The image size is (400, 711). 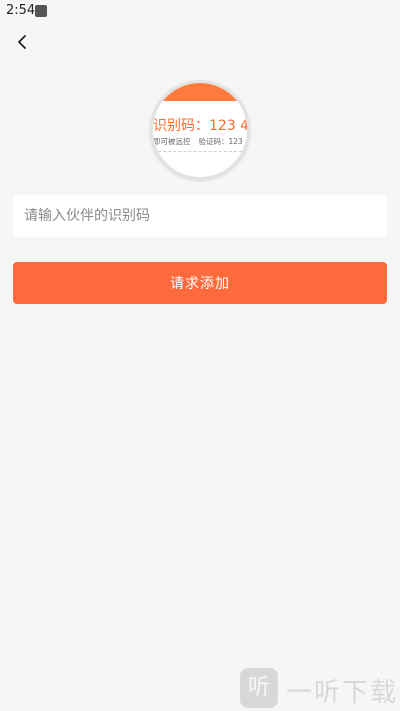 What do you see at coordinates (200, 283) in the screenshot?
I see `request-add-button: 请求添加` at bounding box center [200, 283].